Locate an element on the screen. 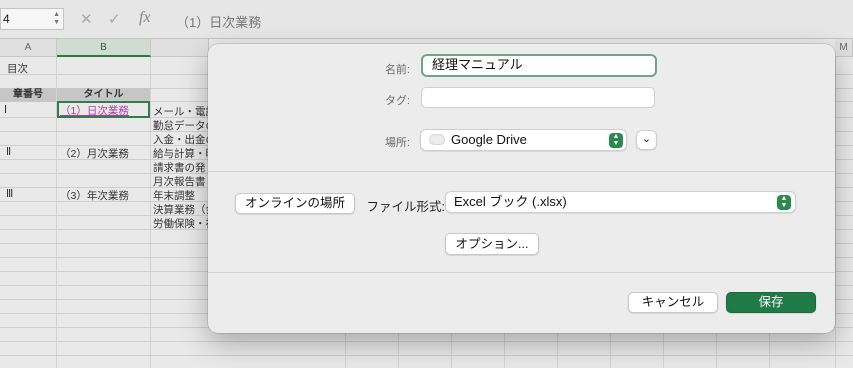  expand-dialog-button: ⌄ is located at coordinates (646, 140).